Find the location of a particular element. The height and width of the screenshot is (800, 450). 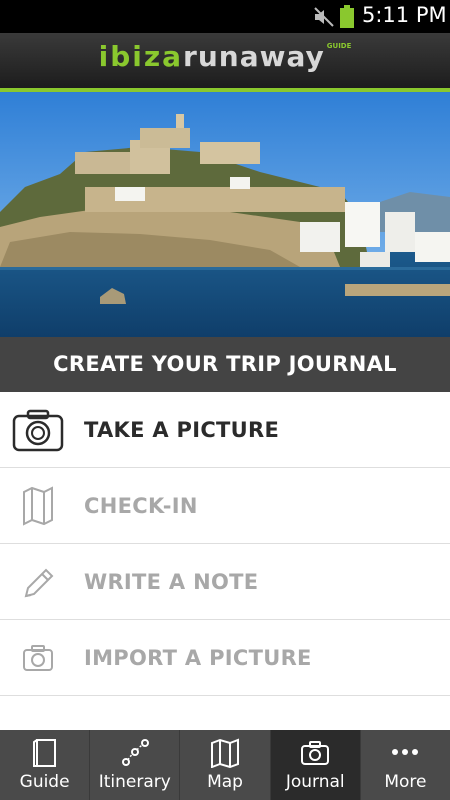

import-picture-label: IMPORT A PICTURE is located at coordinates (198, 658).